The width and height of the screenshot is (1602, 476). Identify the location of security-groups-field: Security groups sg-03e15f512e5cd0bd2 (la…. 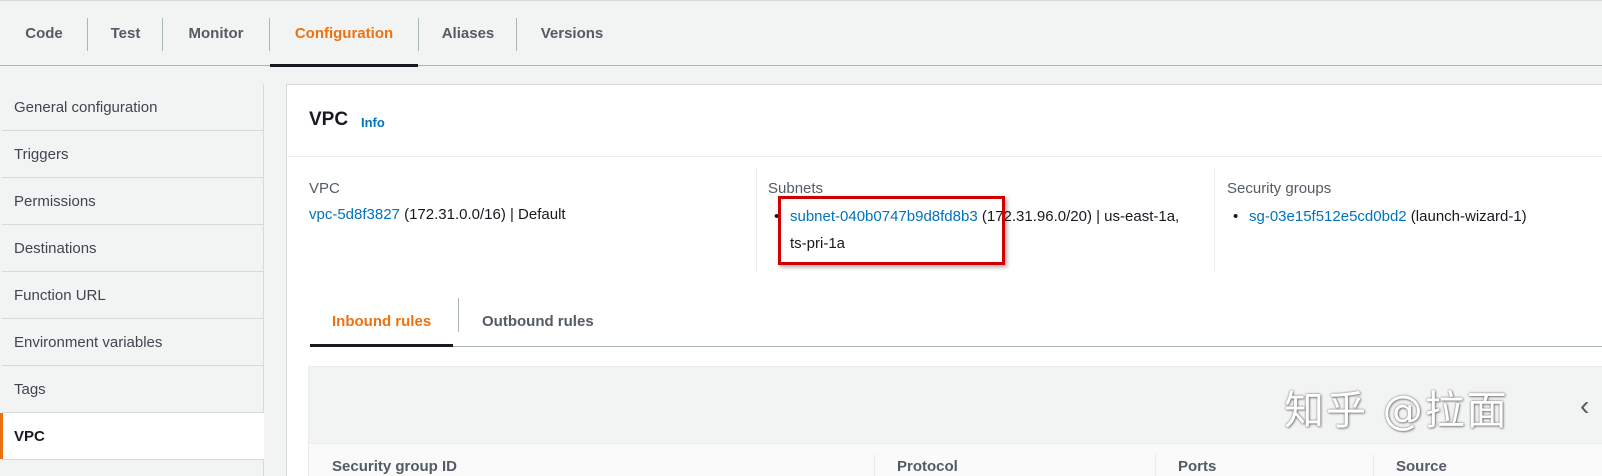
(1412, 204).